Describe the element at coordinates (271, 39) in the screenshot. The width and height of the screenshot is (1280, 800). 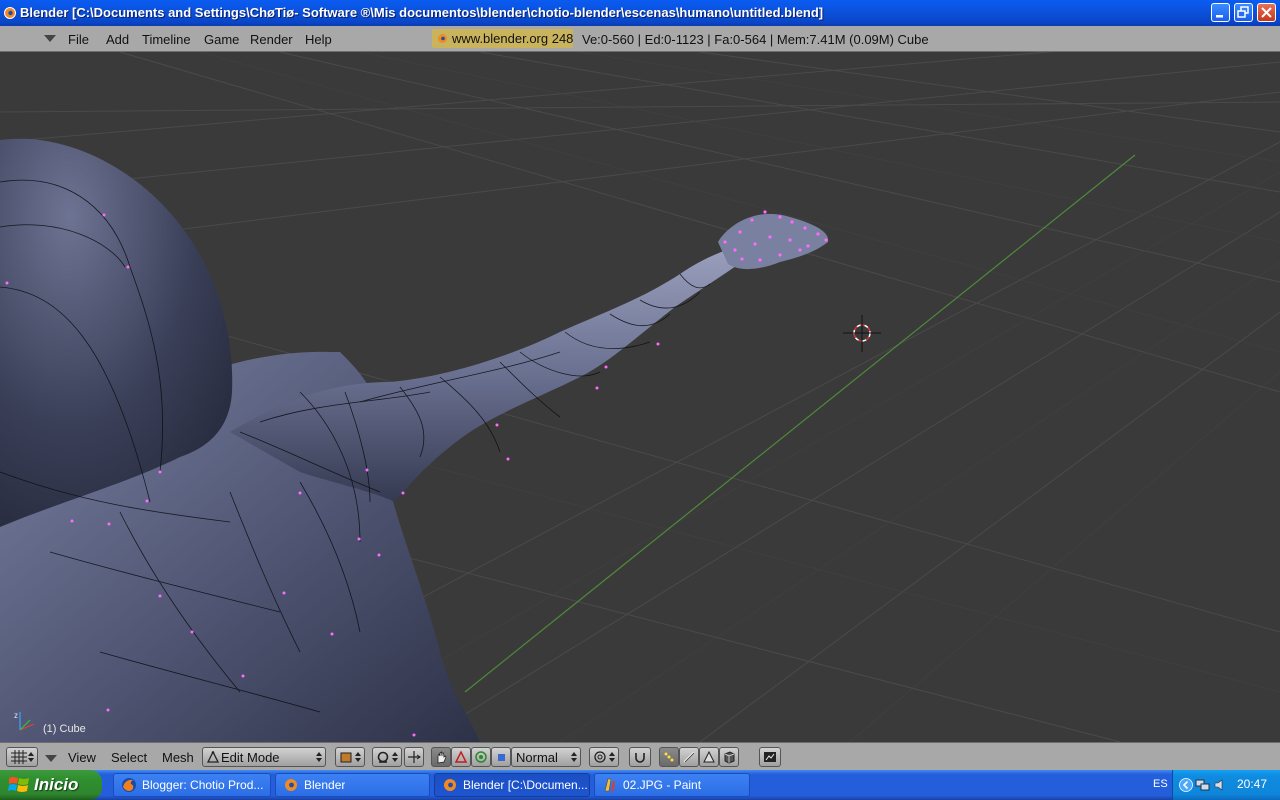
I see `menu-render: Render` at that location.